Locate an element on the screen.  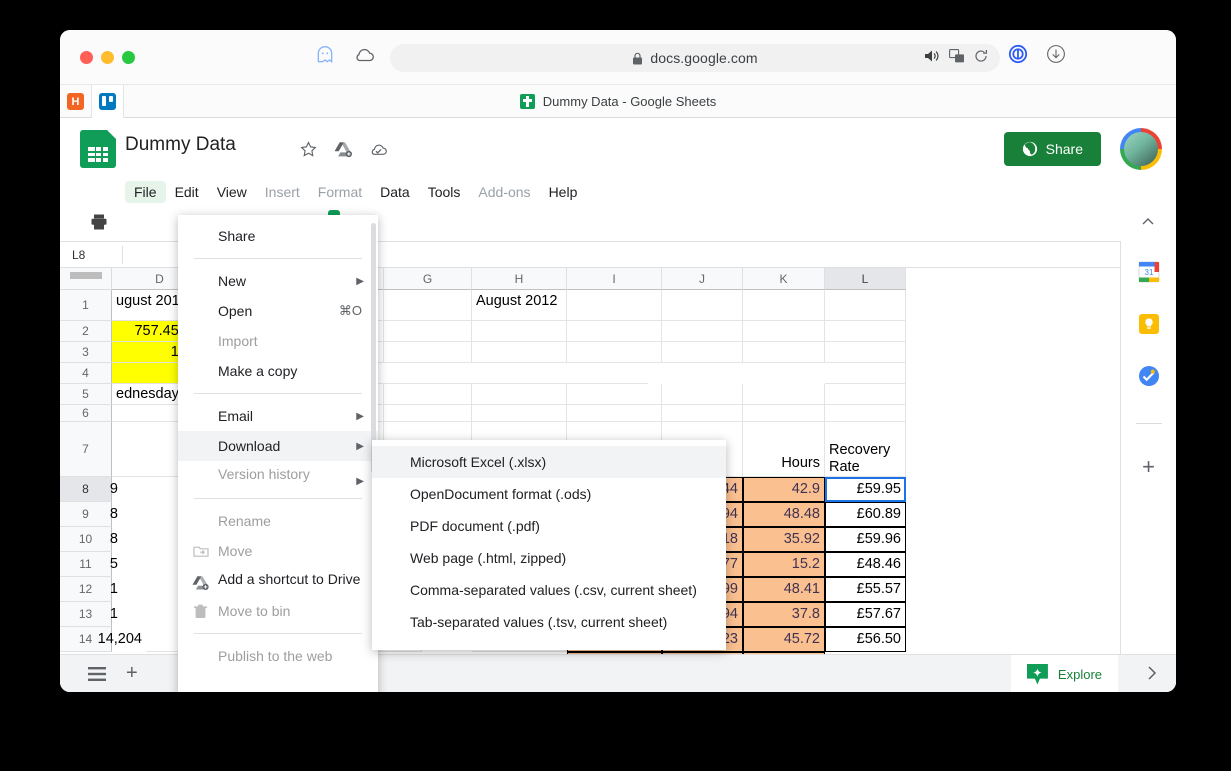
cell-C8: 9 is located at coordinates (110, 489).